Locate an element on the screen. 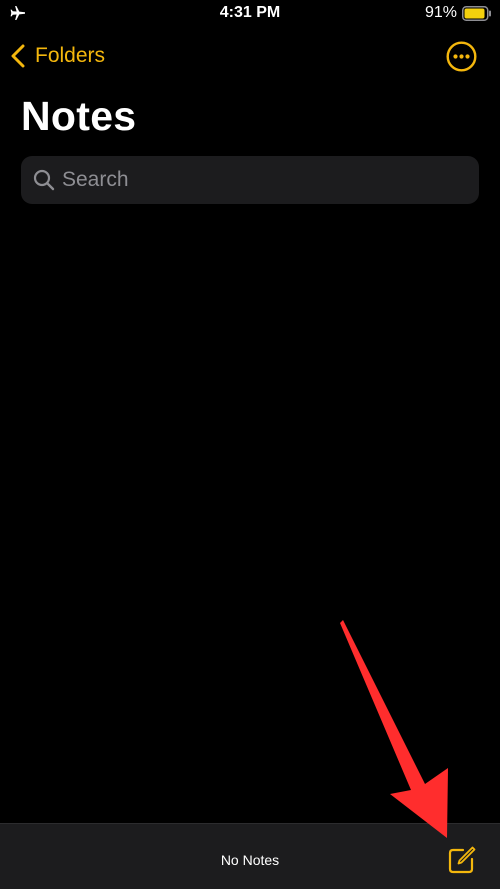 The width and height of the screenshot is (500, 889). back-to-folders-button: Folders is located at coordinates (57, 56).